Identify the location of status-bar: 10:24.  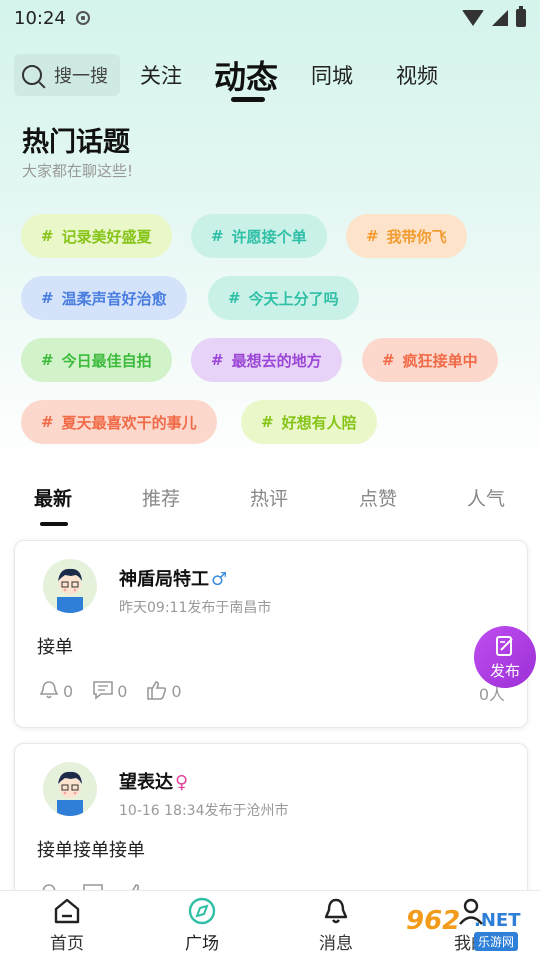
(270, 18).